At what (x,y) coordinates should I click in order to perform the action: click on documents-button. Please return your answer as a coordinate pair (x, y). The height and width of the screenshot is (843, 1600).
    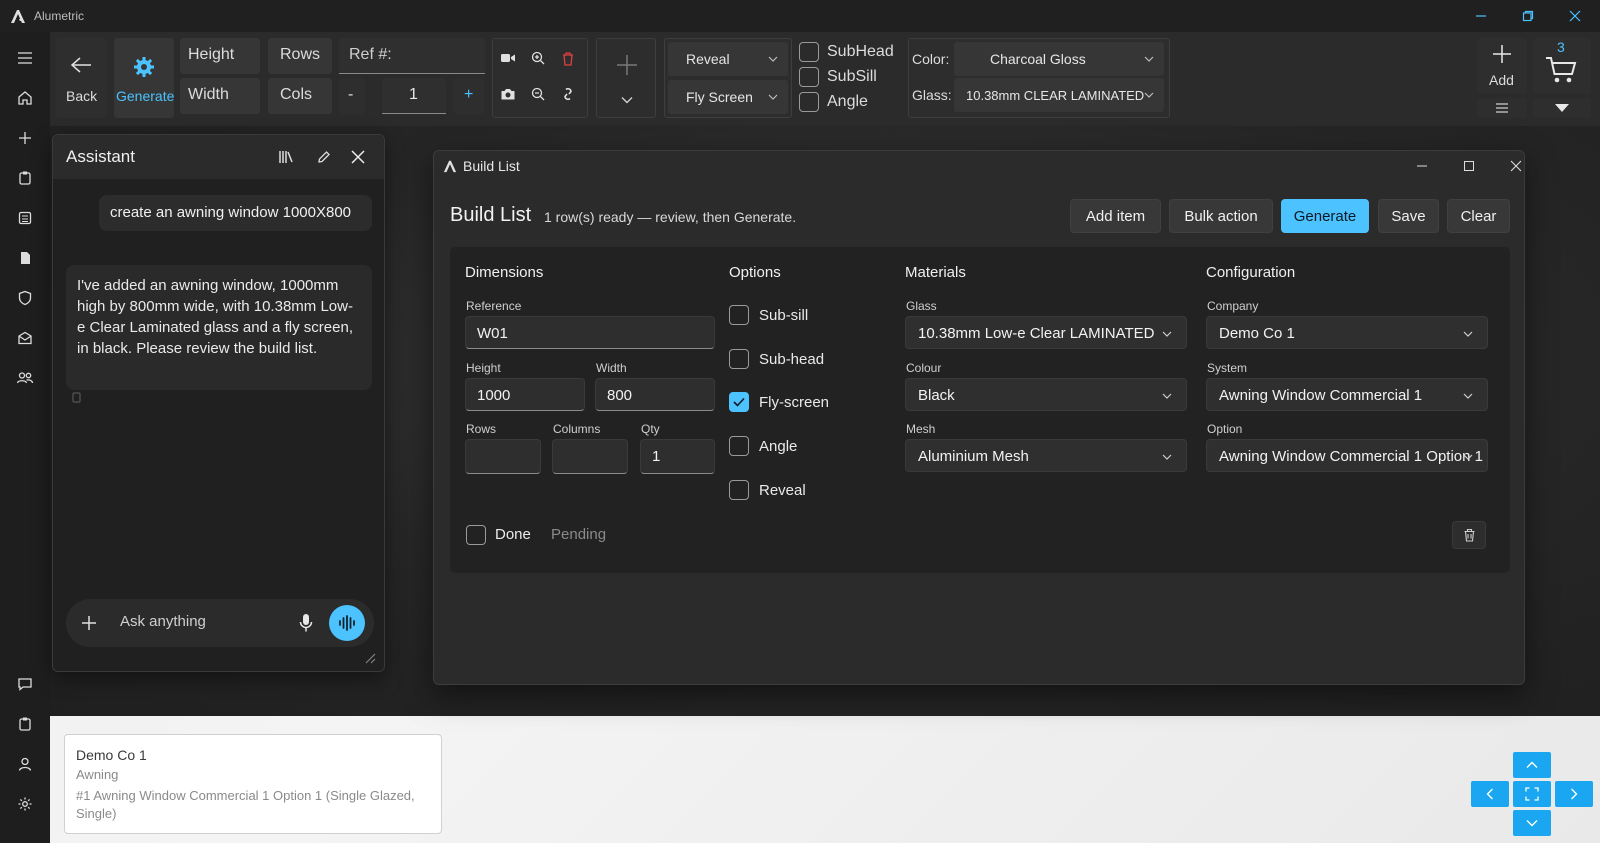
    Looking at the image, I should click on (25, 258).